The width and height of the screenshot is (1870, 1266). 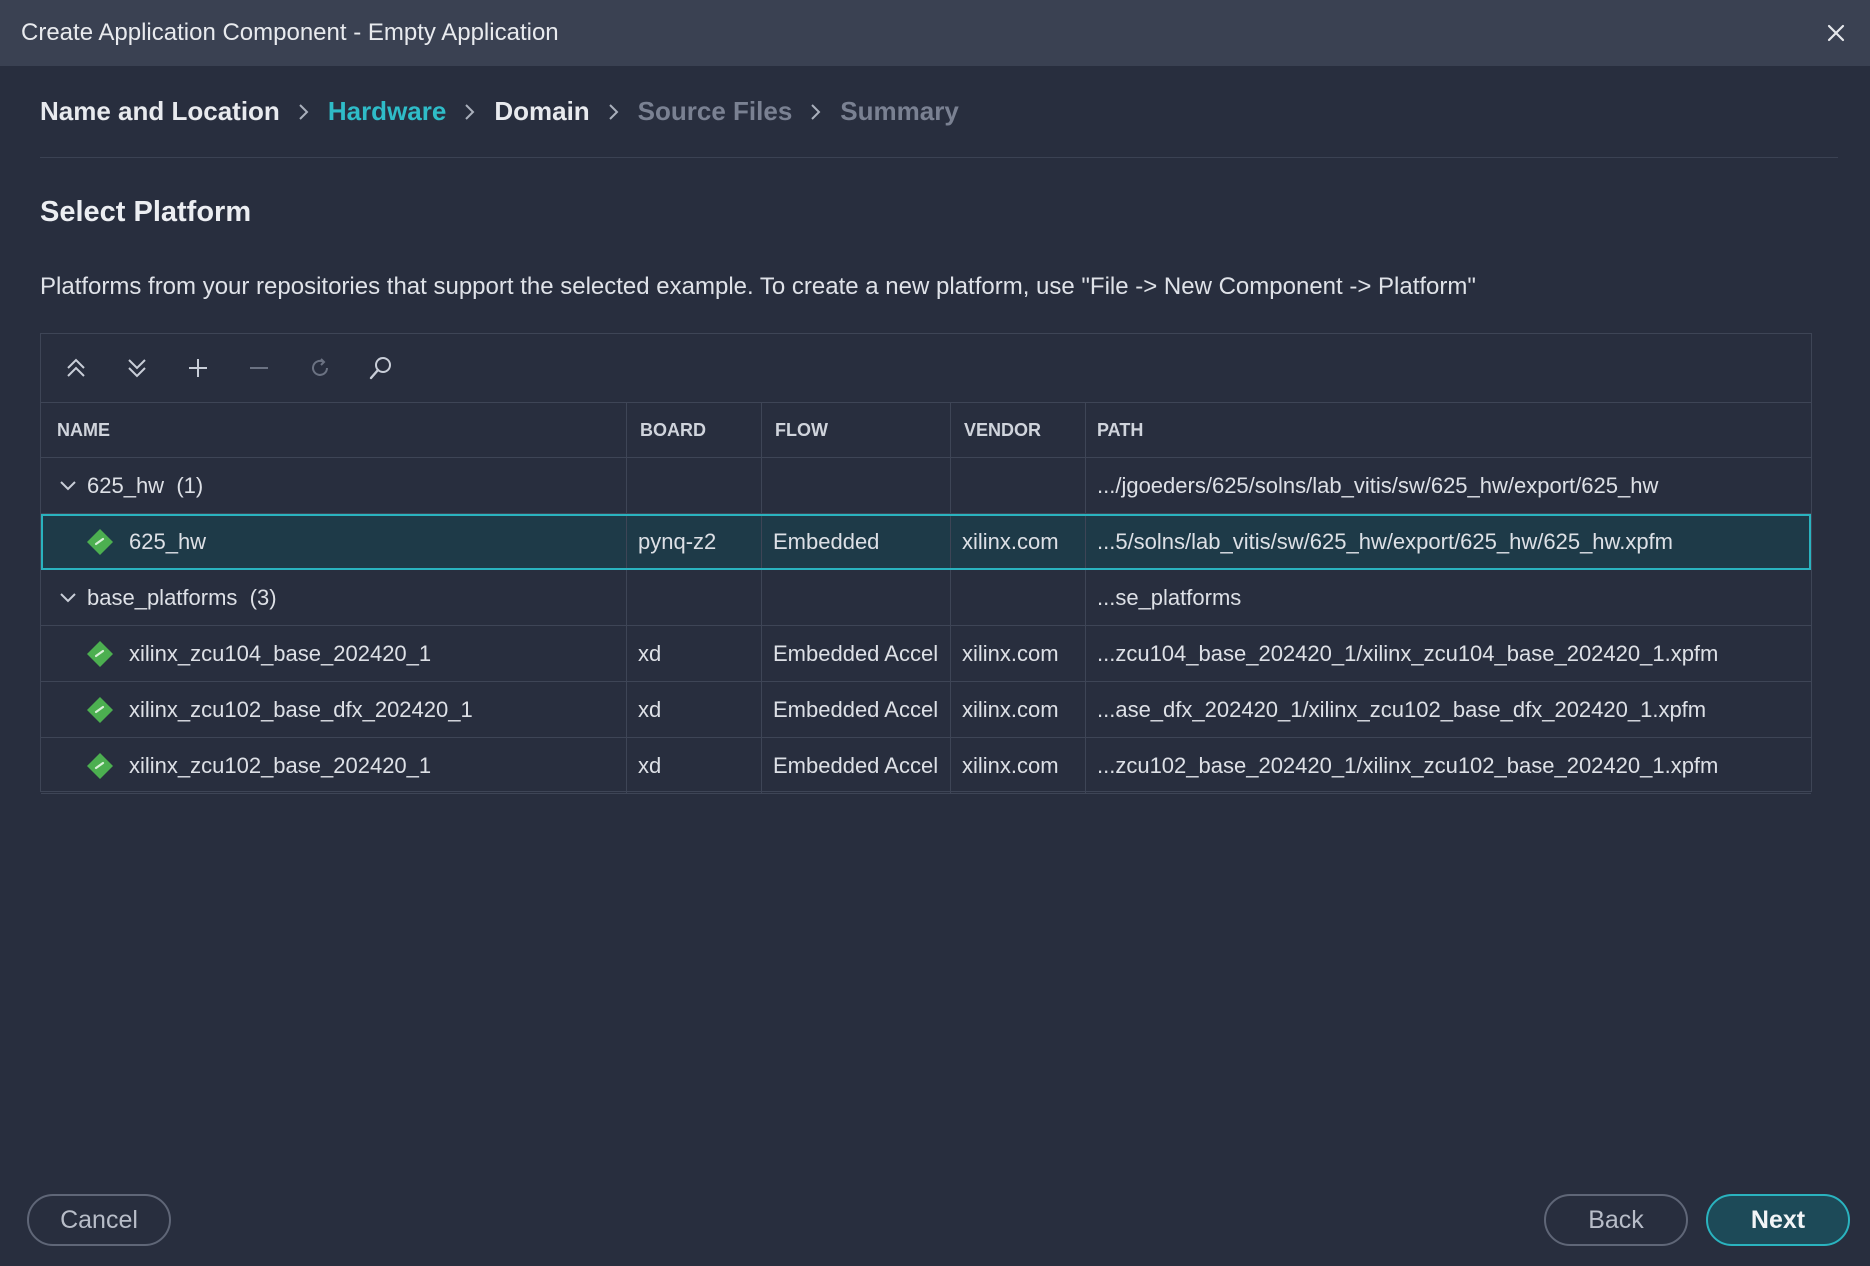 What do you see at coordinates (320, 368) in the screenshot?
I see `refresh-icon` at bounding box center [320, 368].